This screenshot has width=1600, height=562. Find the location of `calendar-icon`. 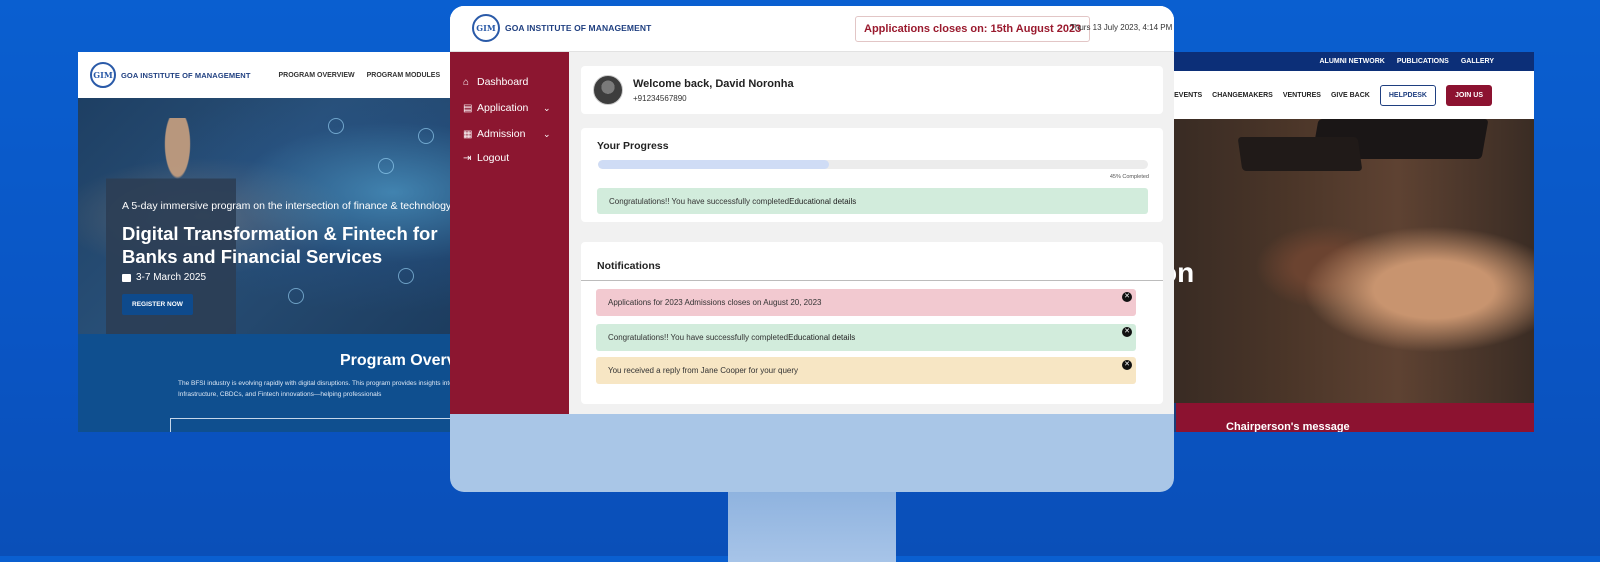

calendar-icon is located at coordinates (126, 277).